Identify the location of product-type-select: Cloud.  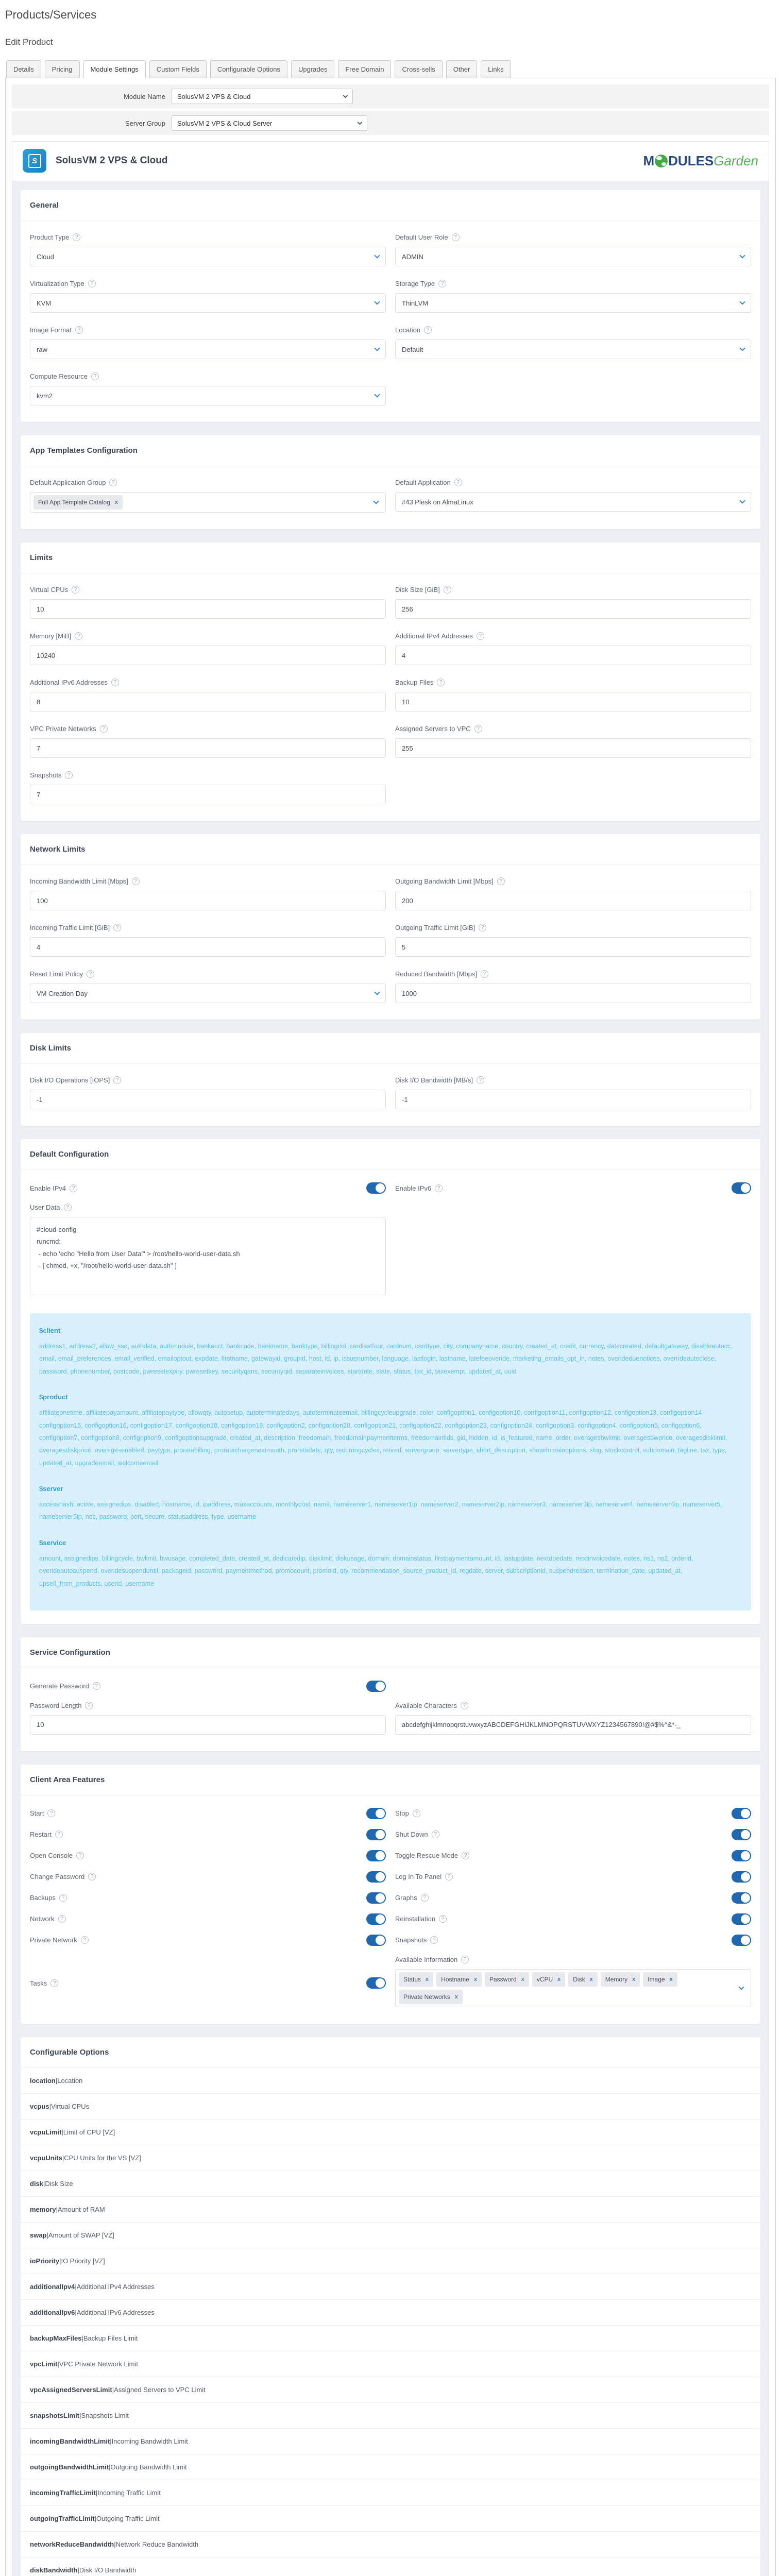
(208, 256).